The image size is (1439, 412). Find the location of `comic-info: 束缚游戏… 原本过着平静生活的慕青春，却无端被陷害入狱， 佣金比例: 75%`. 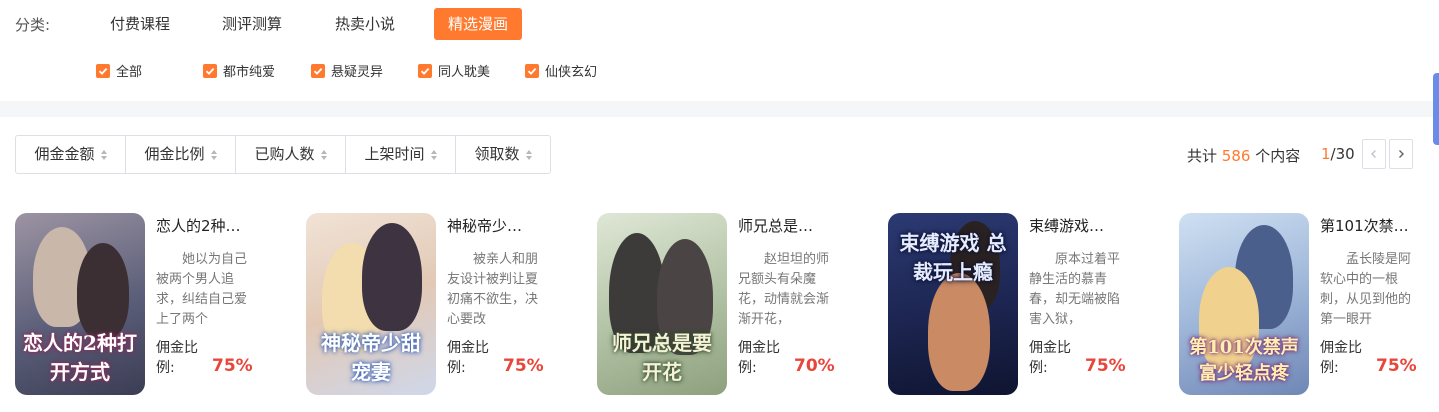

comic-info: 束缚游戏… 原本过着平静生活的慕青春，却无端被陷害入狱， 佣金比例: 75% is located at coordinates (1093, 305).